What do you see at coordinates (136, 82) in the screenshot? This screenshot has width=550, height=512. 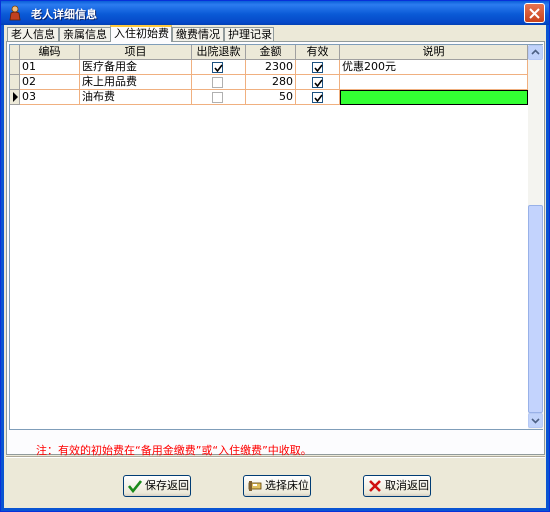 I see `cell-item: 床上用品费` at bounding box center [136, 82].